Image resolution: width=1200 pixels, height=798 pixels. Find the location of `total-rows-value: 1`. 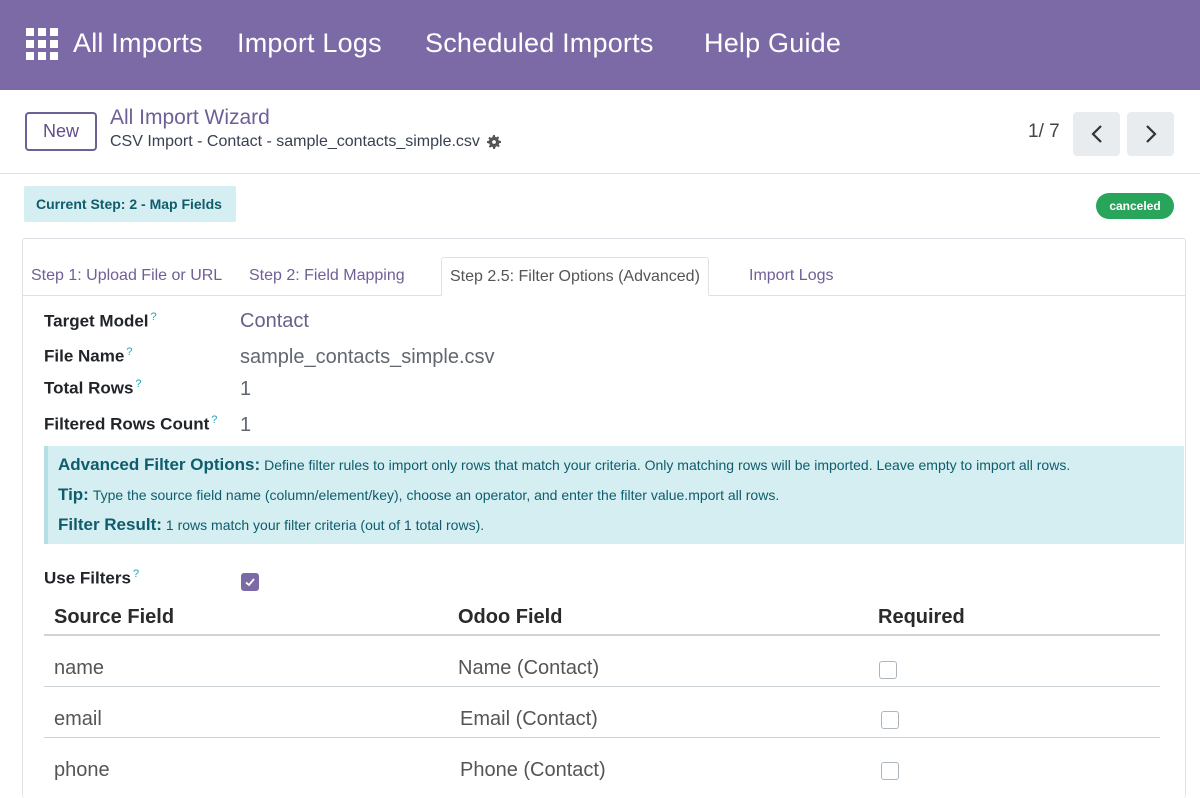

total-rows-value: 1 is located at coordinates (246, 389).